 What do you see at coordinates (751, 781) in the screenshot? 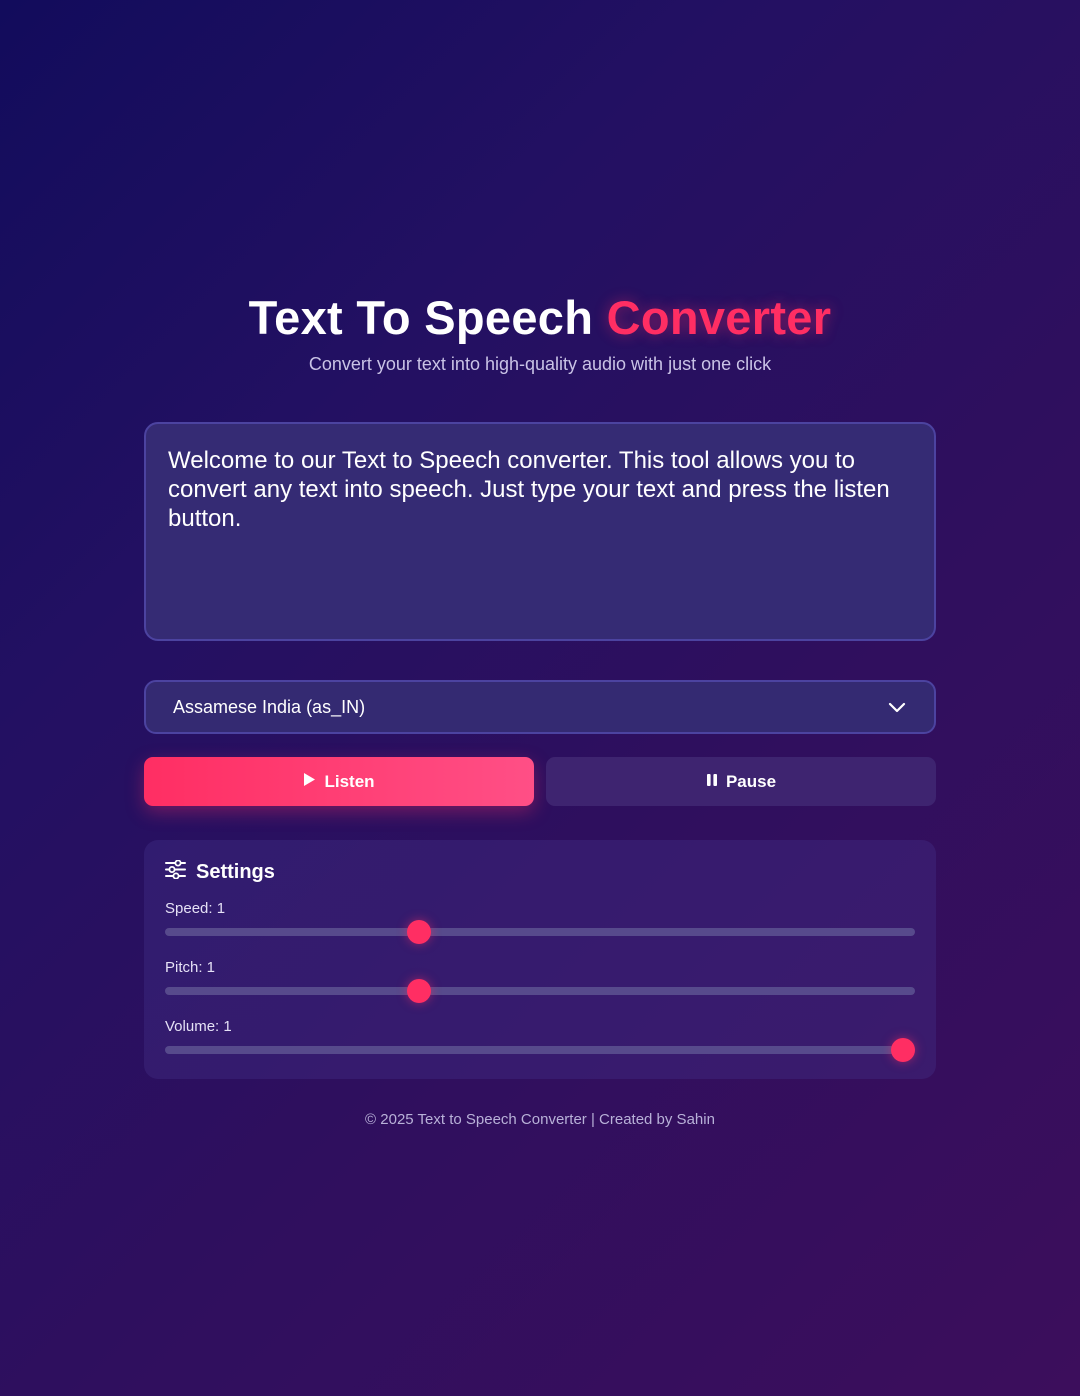
I see `pause-button-label: Pause` at bounding box center [751, 781].